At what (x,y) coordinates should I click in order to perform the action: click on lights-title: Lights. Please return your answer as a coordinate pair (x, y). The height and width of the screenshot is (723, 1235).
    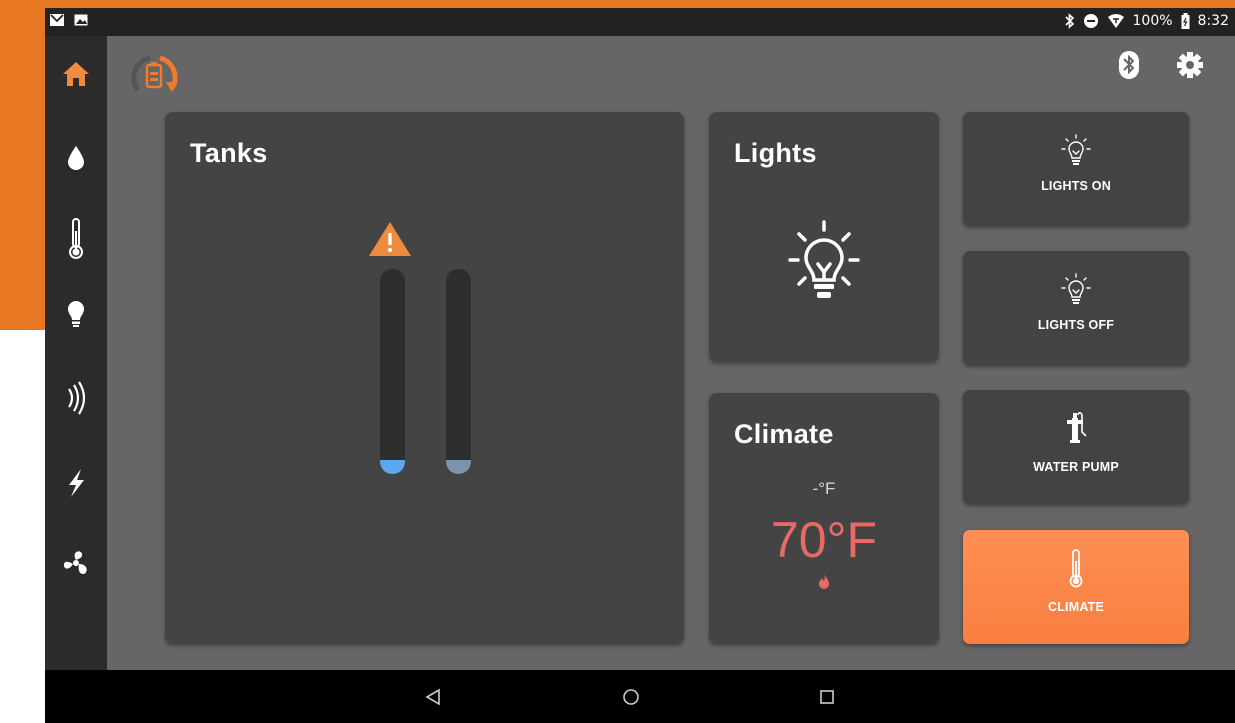
    Looking at the image, I should click on (775, 153).